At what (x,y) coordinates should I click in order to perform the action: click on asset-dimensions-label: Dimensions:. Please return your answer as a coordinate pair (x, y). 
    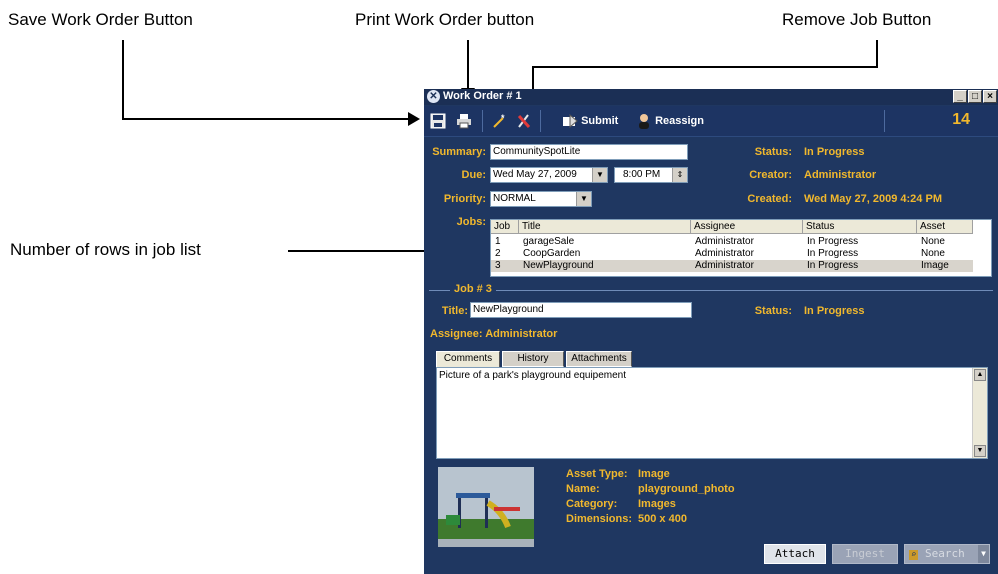
    Looking at the image, I should click on (599, 519).